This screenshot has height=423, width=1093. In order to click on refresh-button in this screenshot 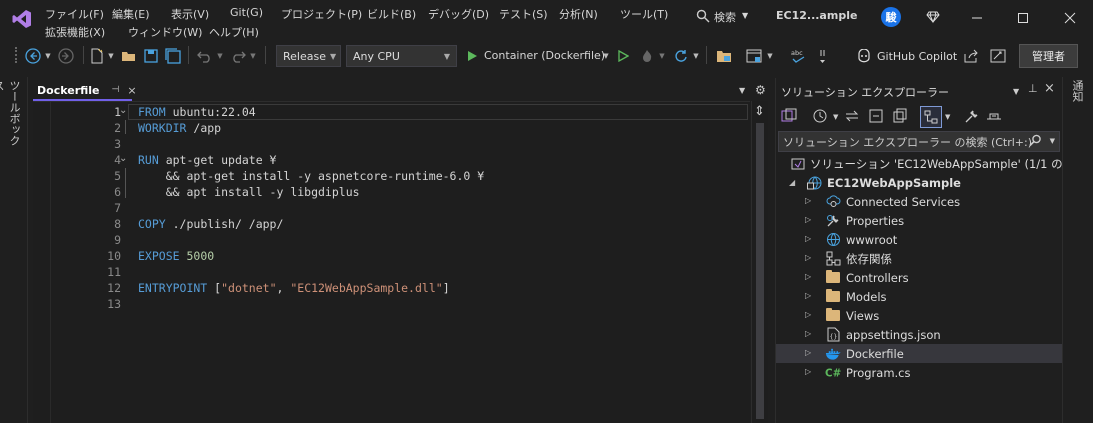, I will do `click(681, 56)`.